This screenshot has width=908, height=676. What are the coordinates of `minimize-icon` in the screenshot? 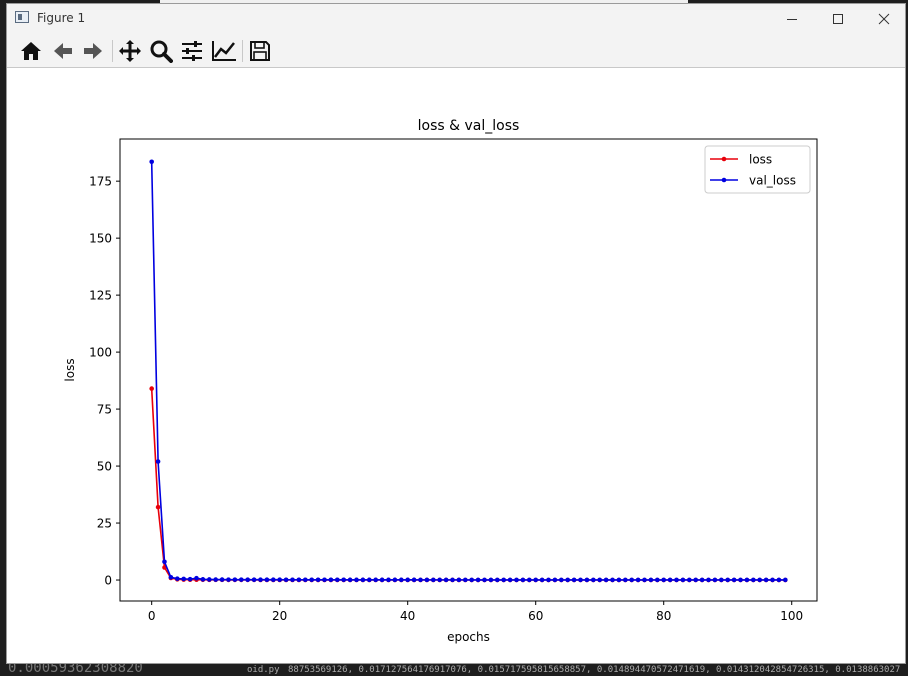 It's located at (792, 19).